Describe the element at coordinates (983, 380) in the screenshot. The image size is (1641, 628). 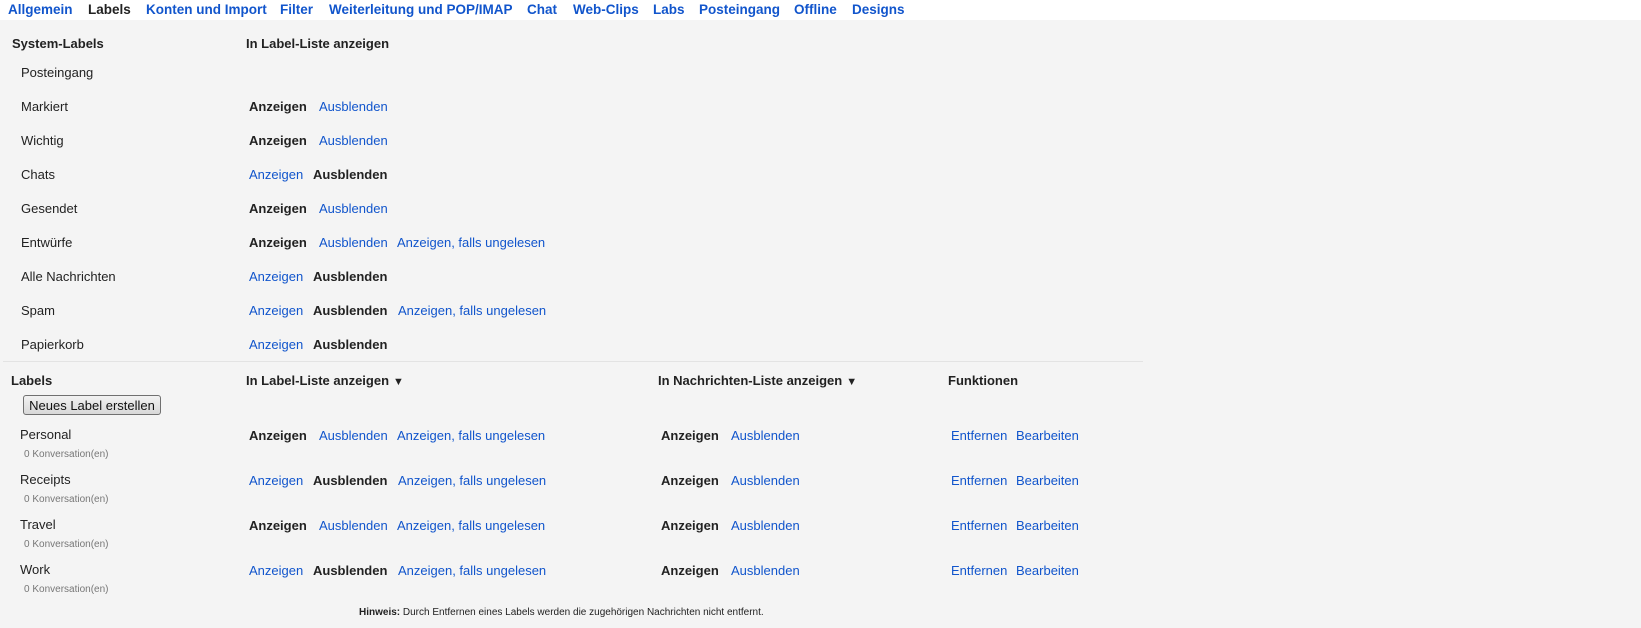
I see `actions-column-header: Funktionen` at that location.